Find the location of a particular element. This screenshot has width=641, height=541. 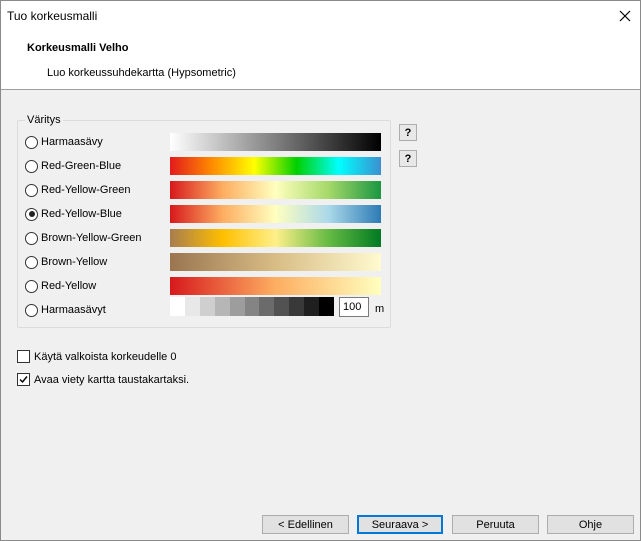

help-button: Ohje is located at coordinates (590, 524).